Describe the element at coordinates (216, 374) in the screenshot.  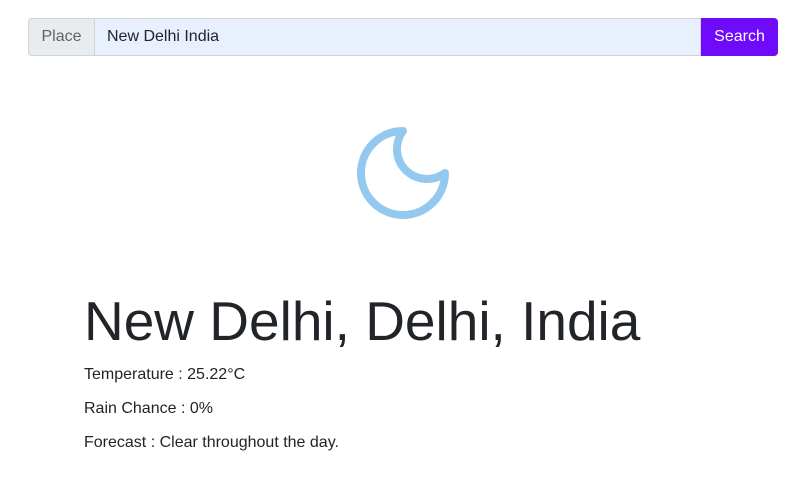
I see `temperature-value: 25.22°C` at that location.